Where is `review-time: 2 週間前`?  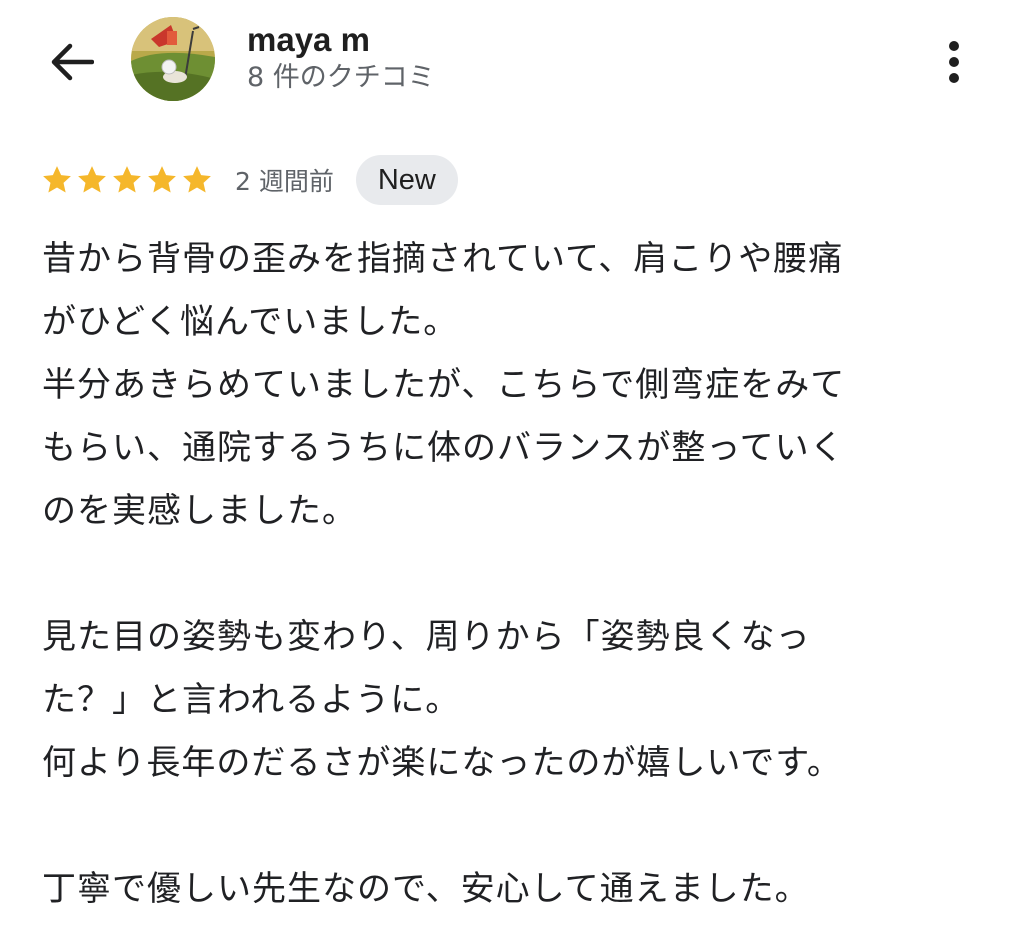 review-time: 2 週間前 is located at coordinates (284, 181).